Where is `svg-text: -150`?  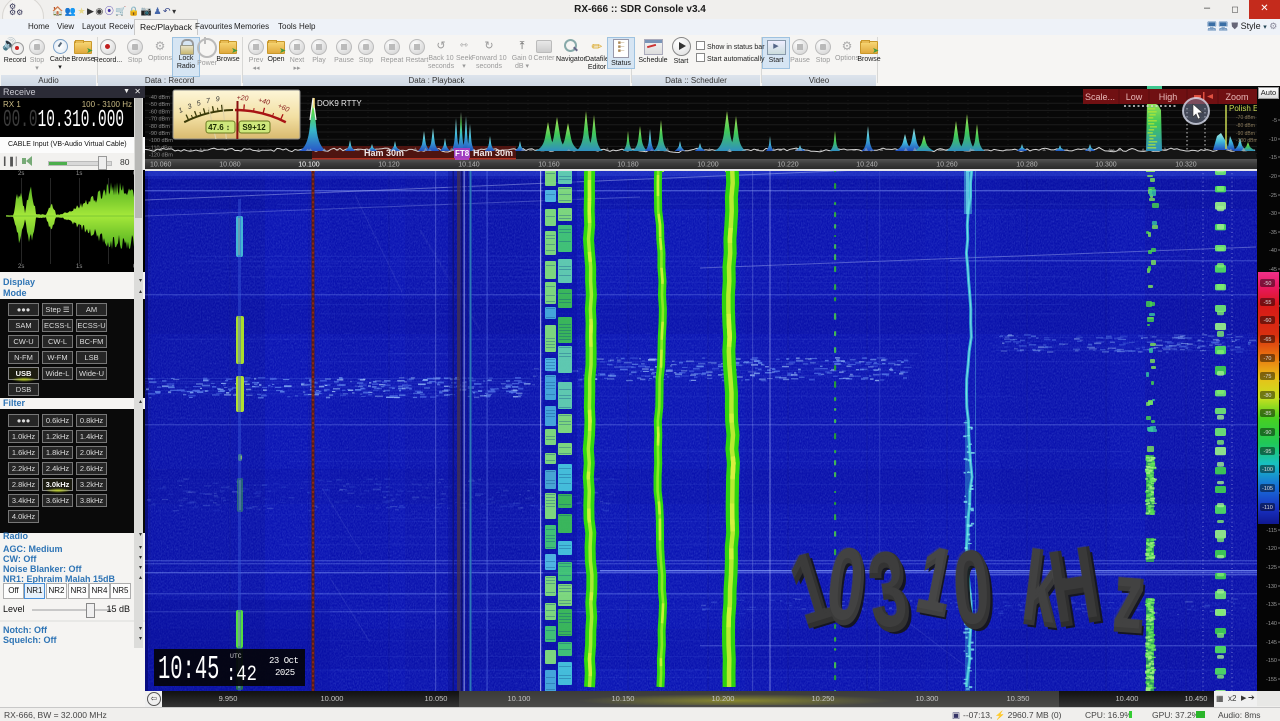 svg-text: -150 is located at coordinates (1271, 661).